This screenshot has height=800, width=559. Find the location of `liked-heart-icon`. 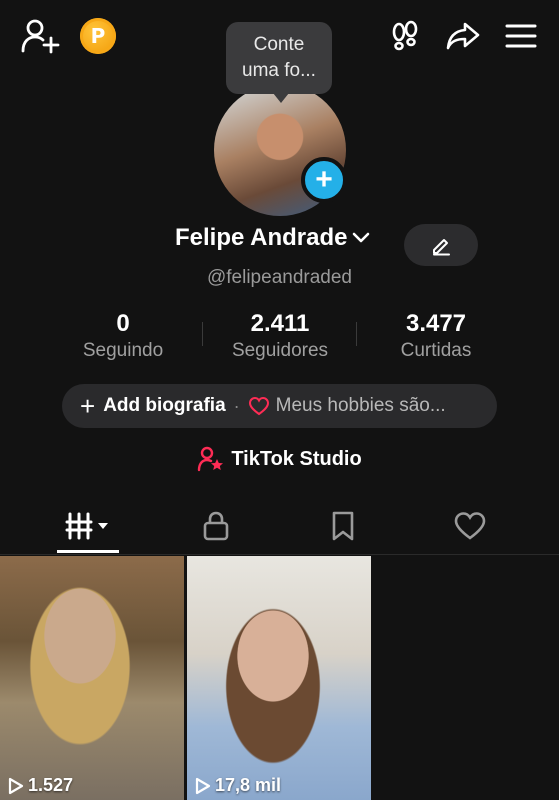

liked-heart-icon is located at coordinates (470, 526).